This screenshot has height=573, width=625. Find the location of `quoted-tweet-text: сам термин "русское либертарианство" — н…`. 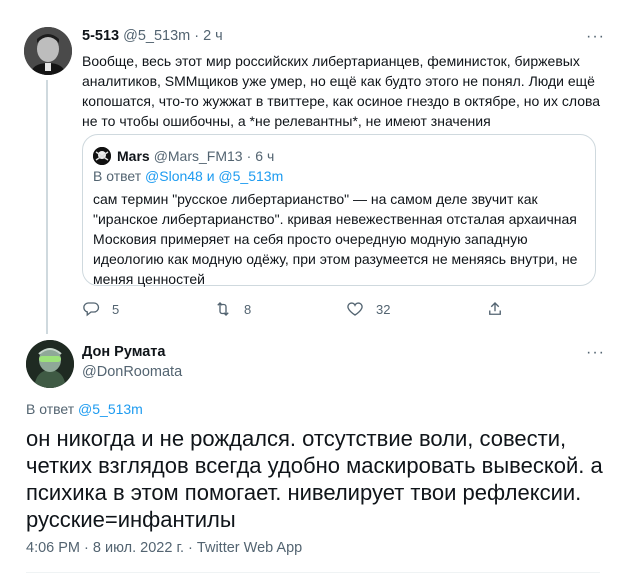

quoted-tweet-text: сам термин "русское либертарианство" — н… is located at coordinates (335, 239).